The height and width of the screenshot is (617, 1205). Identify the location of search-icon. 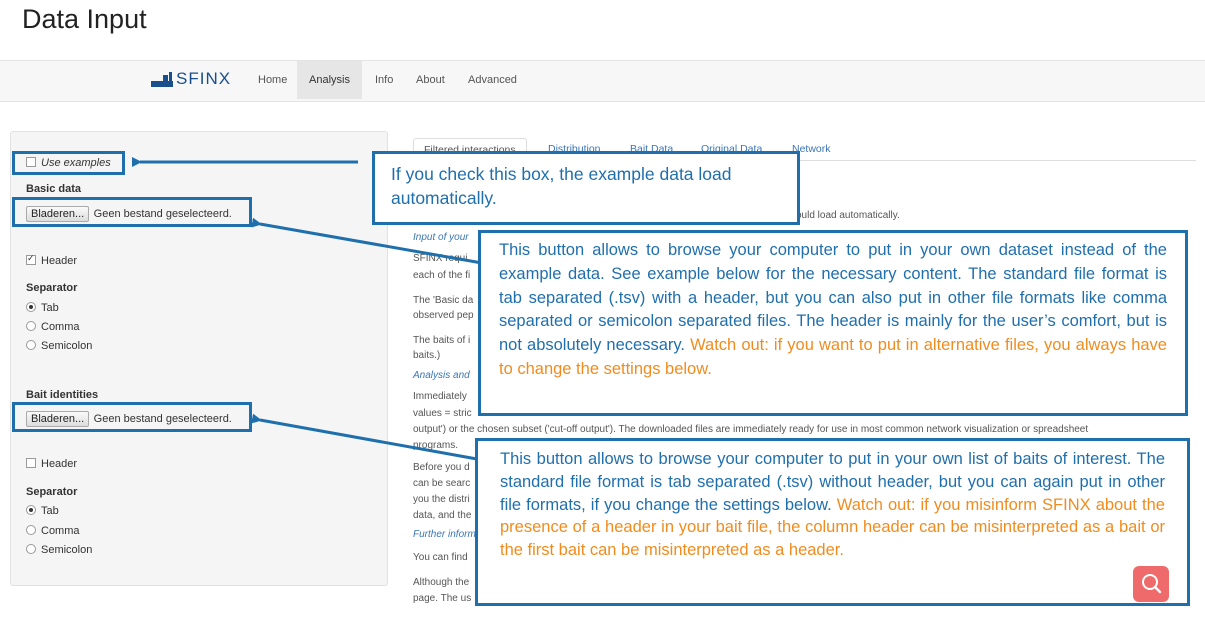
(1152, 584).